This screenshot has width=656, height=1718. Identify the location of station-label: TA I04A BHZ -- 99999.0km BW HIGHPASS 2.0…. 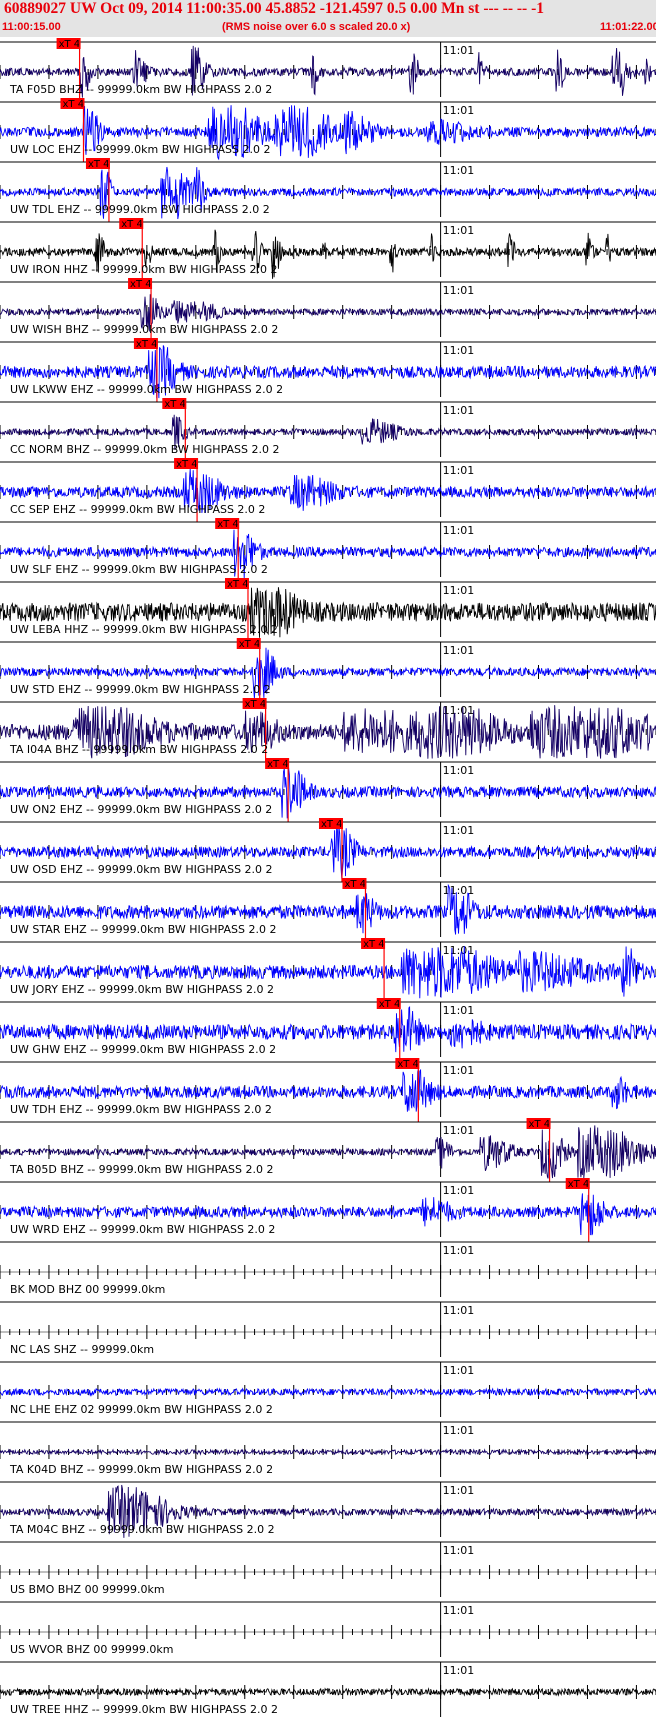
(138, 749).